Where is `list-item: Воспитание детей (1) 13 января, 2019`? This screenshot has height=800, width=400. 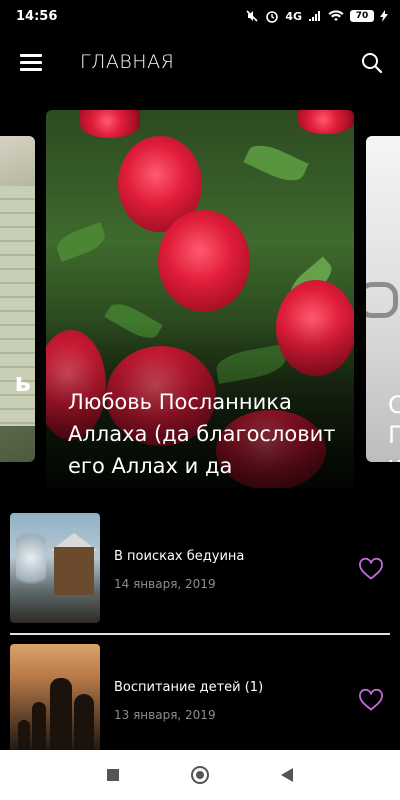 list-item: Воспитание детей (1) 13 января, 2019 is located at coordinates (200, 700).